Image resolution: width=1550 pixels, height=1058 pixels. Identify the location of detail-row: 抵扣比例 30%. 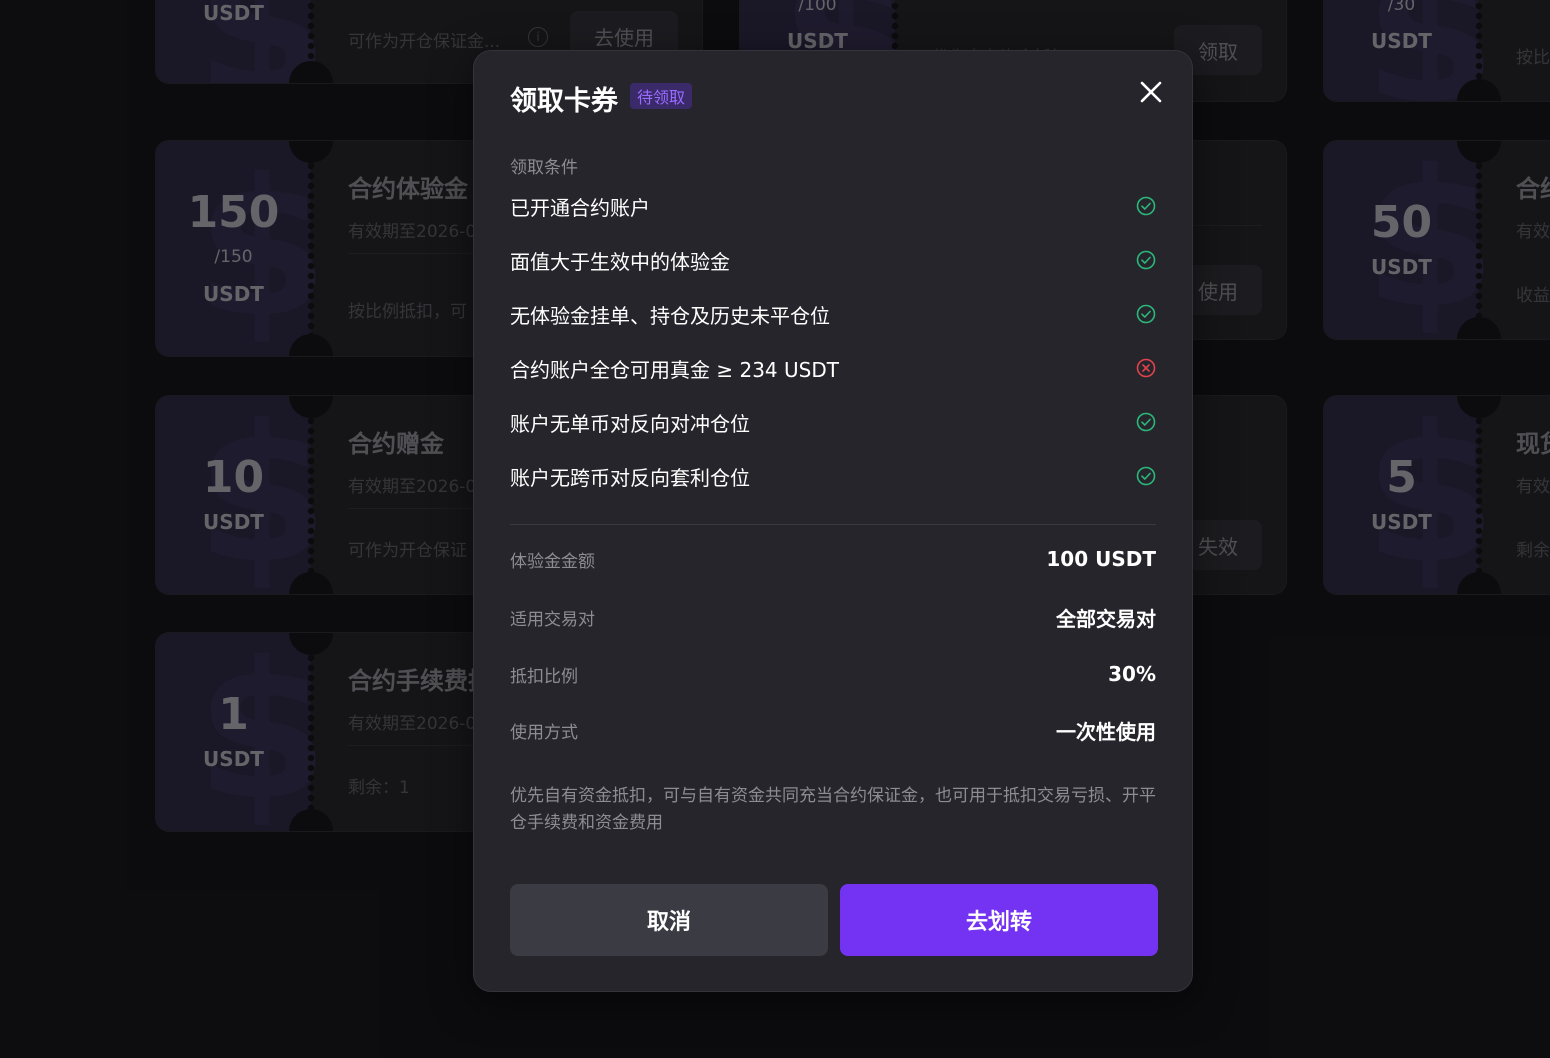
(833, 674).